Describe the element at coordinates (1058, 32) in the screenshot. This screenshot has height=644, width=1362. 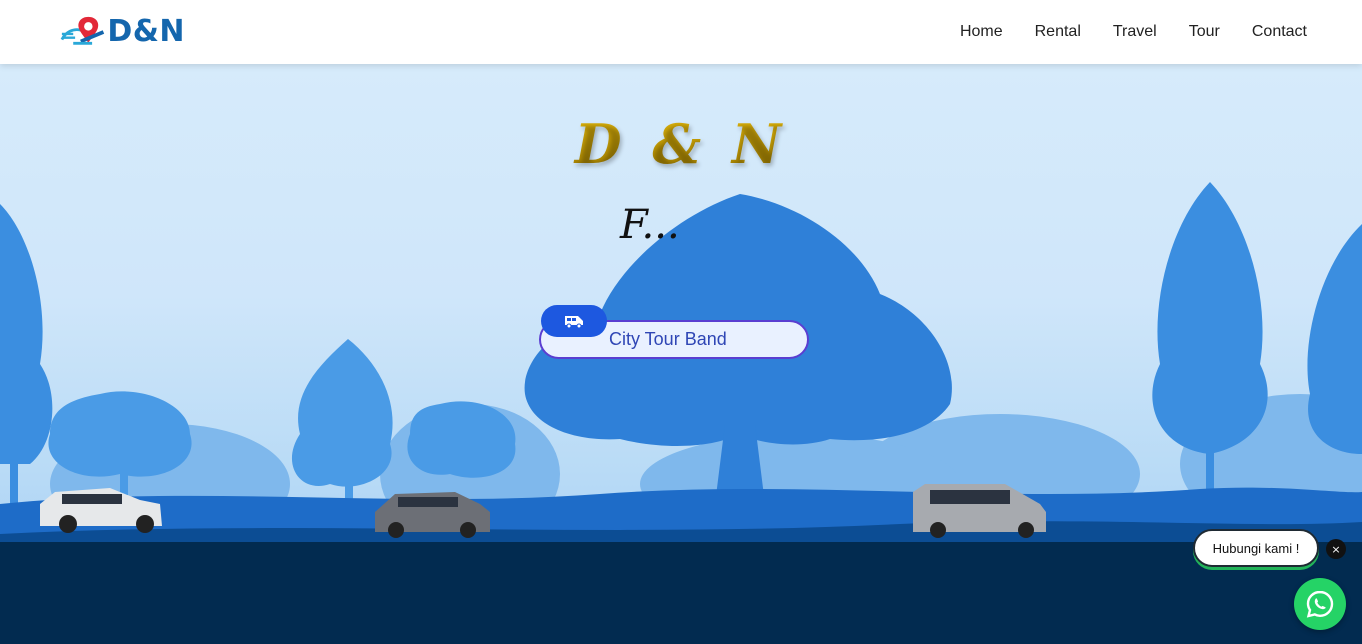
I see `nav-link-rental: Rental` at that location.